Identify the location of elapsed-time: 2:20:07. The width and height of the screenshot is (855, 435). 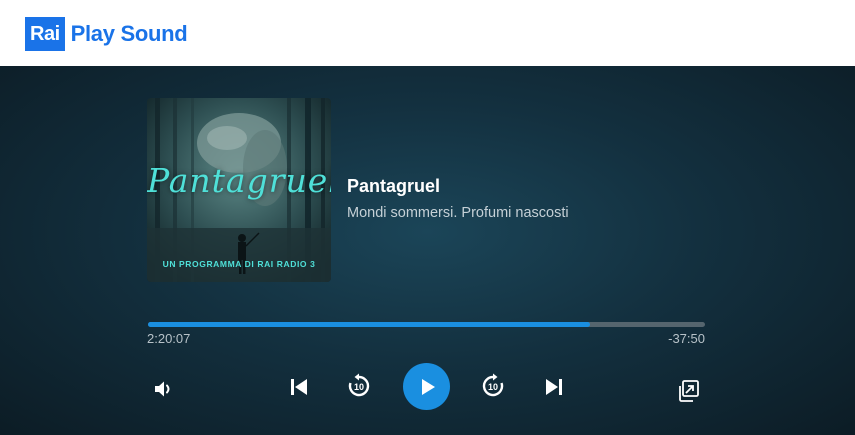
(169, 338).